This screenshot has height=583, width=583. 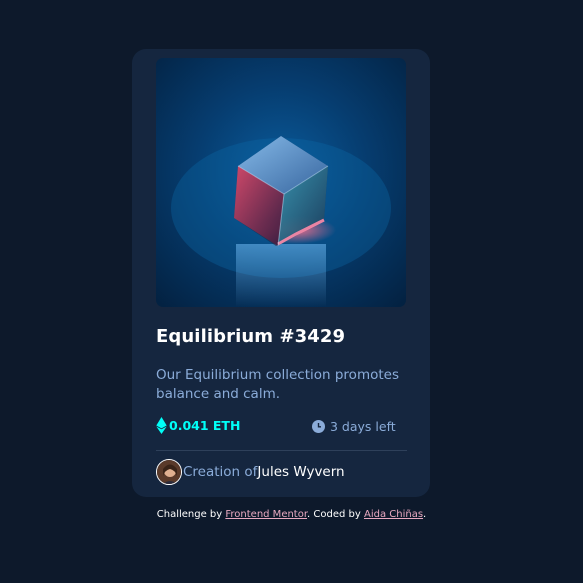 I want to click on creator: Creation of Jules Wyvern, so click(x=250, y=472).